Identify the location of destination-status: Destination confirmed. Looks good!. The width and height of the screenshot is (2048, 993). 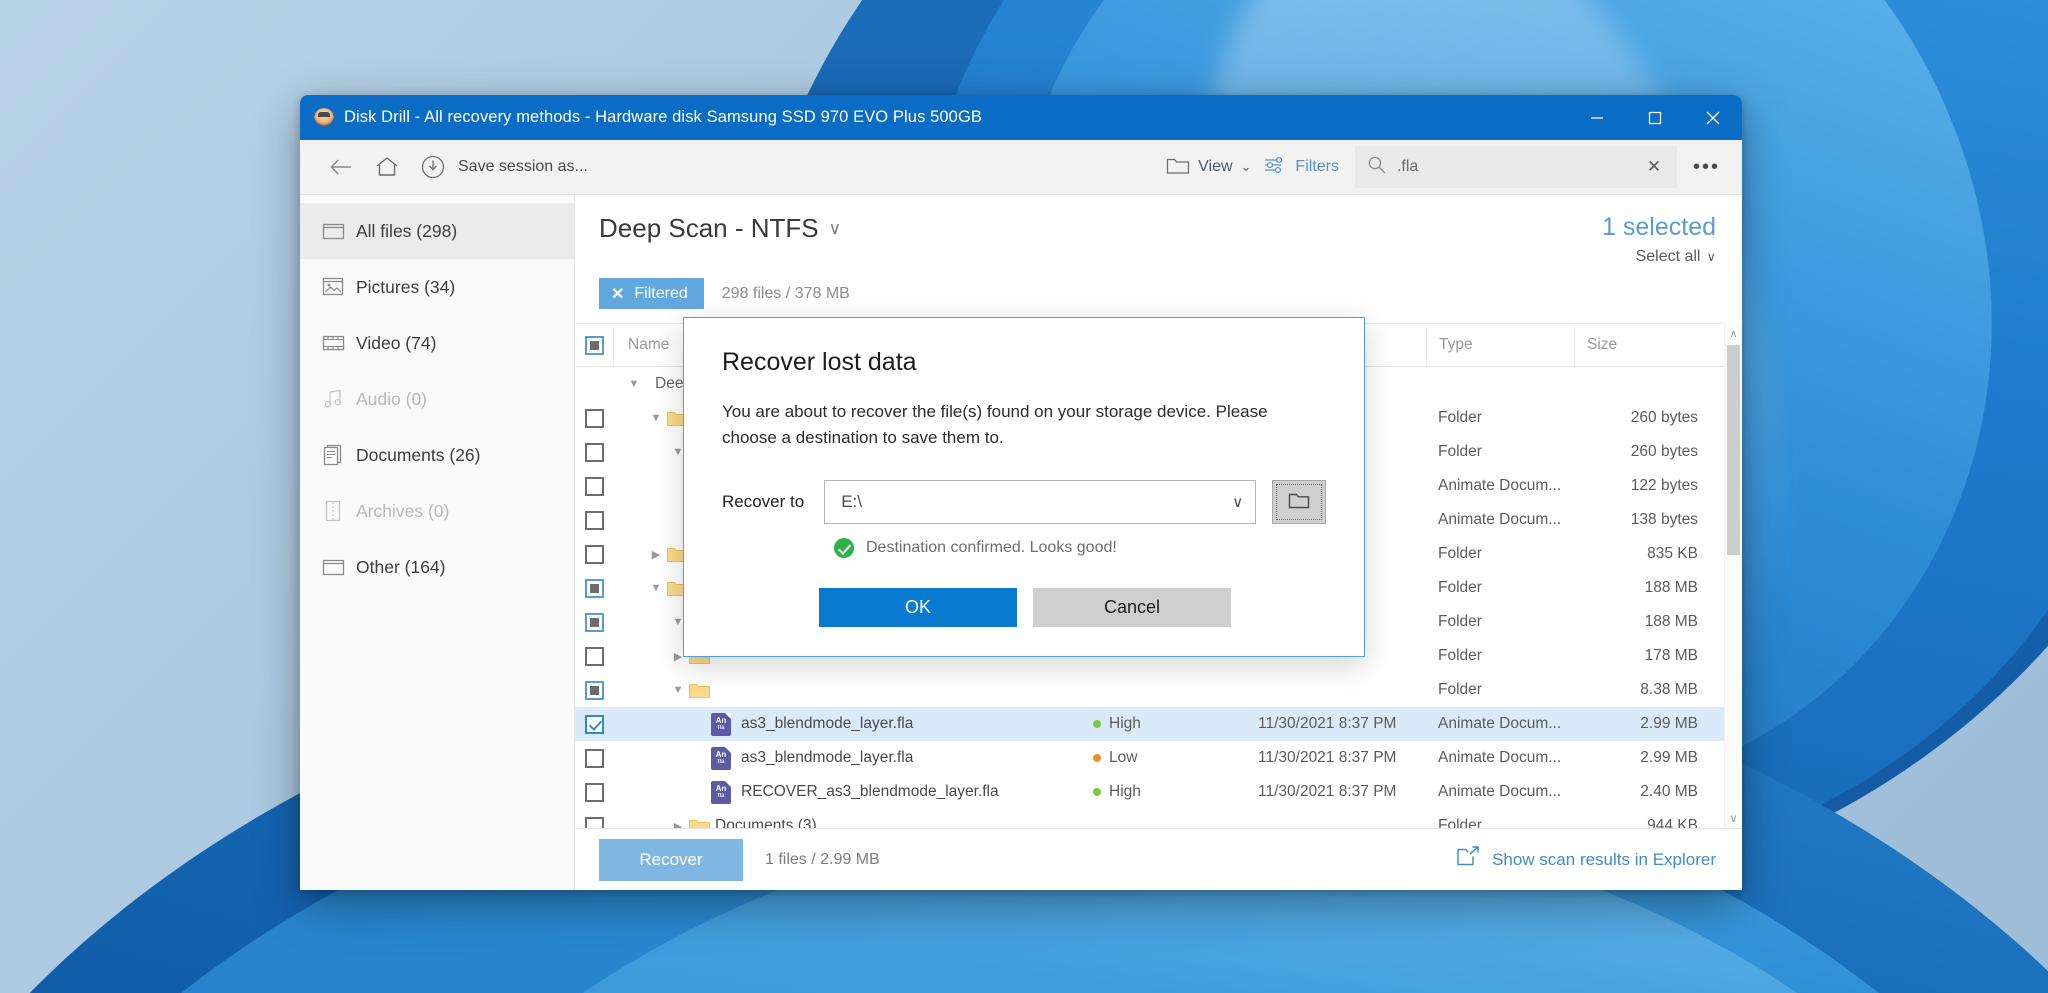
(1081, 548).